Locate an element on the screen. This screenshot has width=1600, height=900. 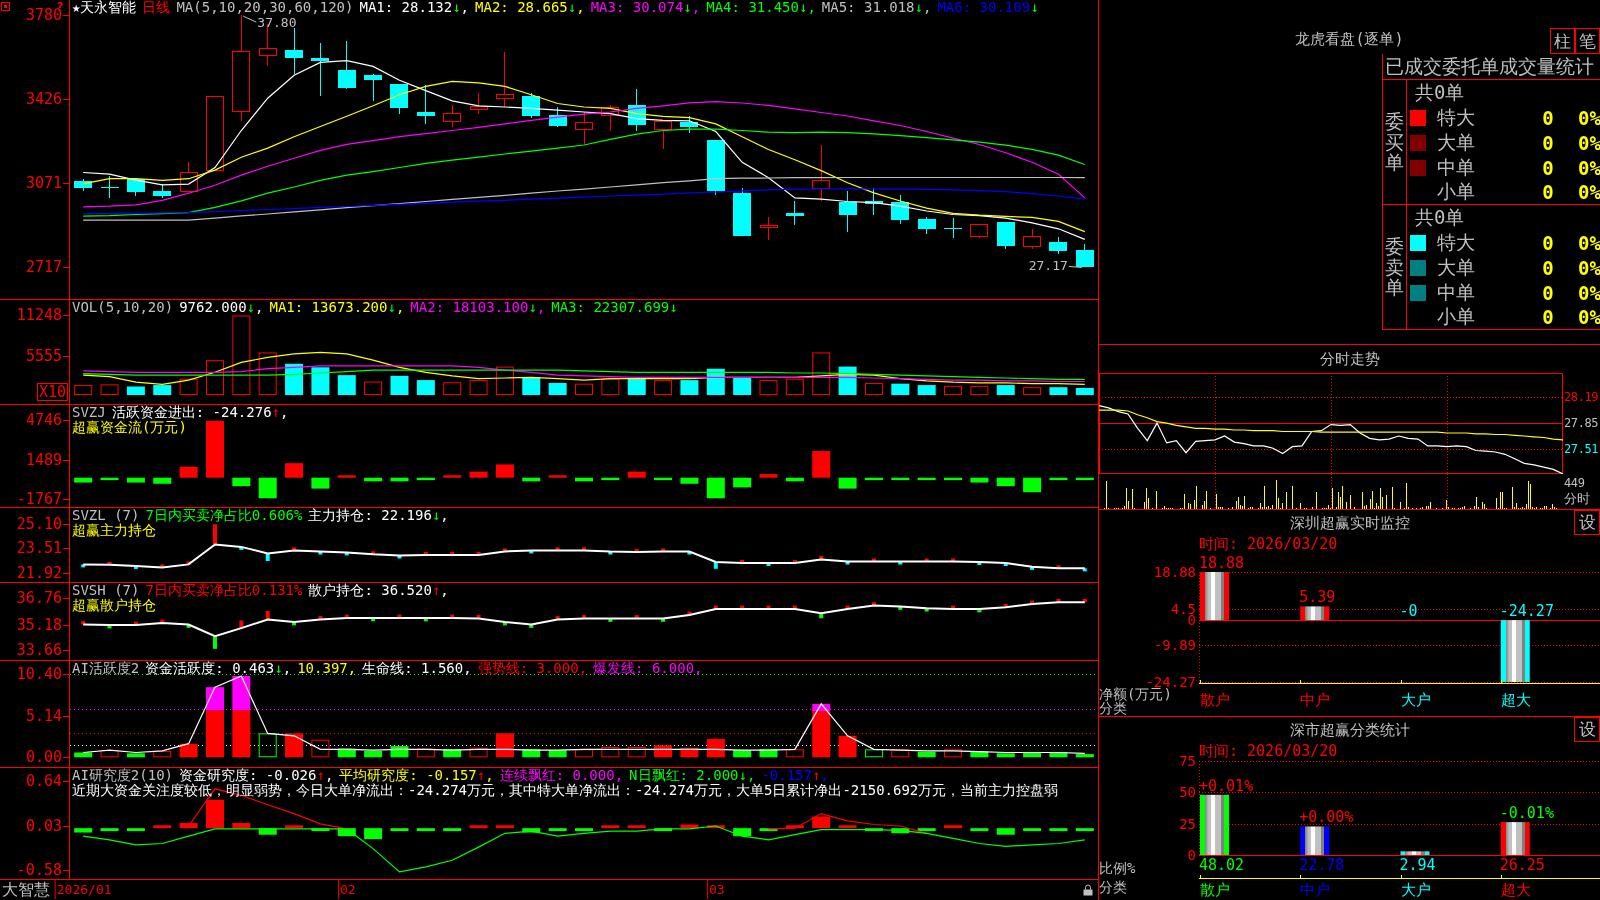
category-bar is located at coordinates (1515, 838).